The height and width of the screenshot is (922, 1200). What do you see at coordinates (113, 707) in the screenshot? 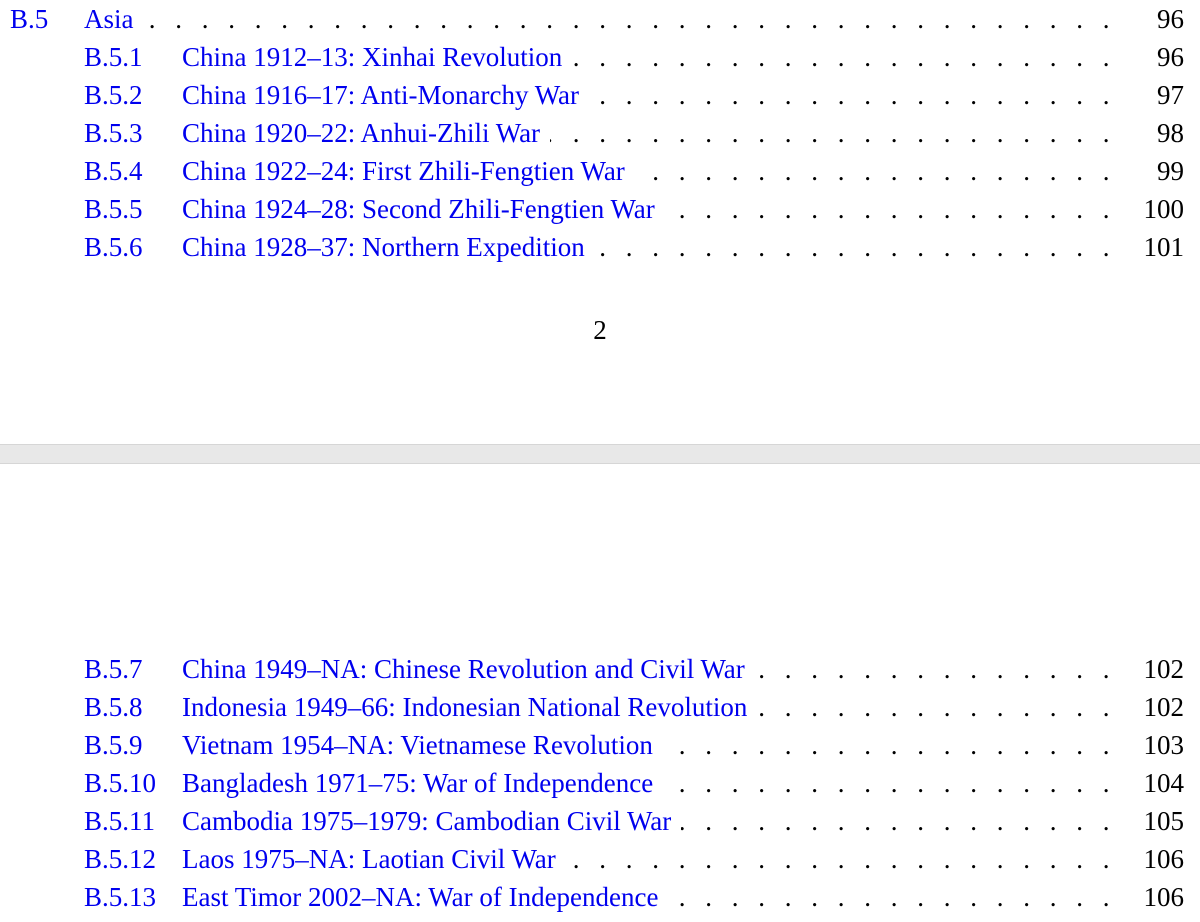
I see `toc-entry-number: B.5.8` at bounding box center [113, 707].